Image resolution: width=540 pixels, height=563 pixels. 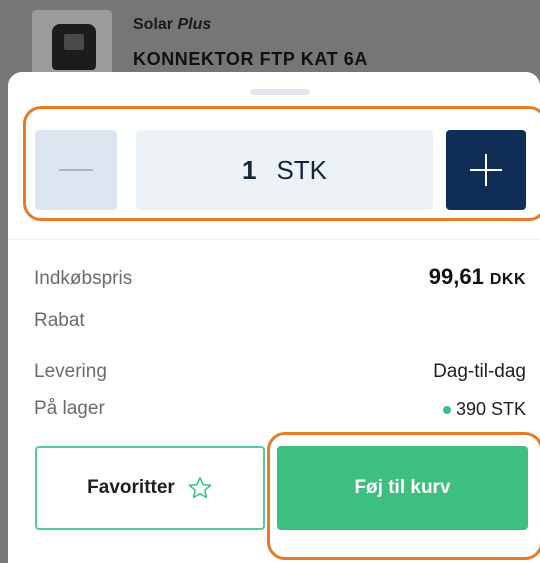 I want to click on in-stock-dot-icon, so click(x=446, y=409).